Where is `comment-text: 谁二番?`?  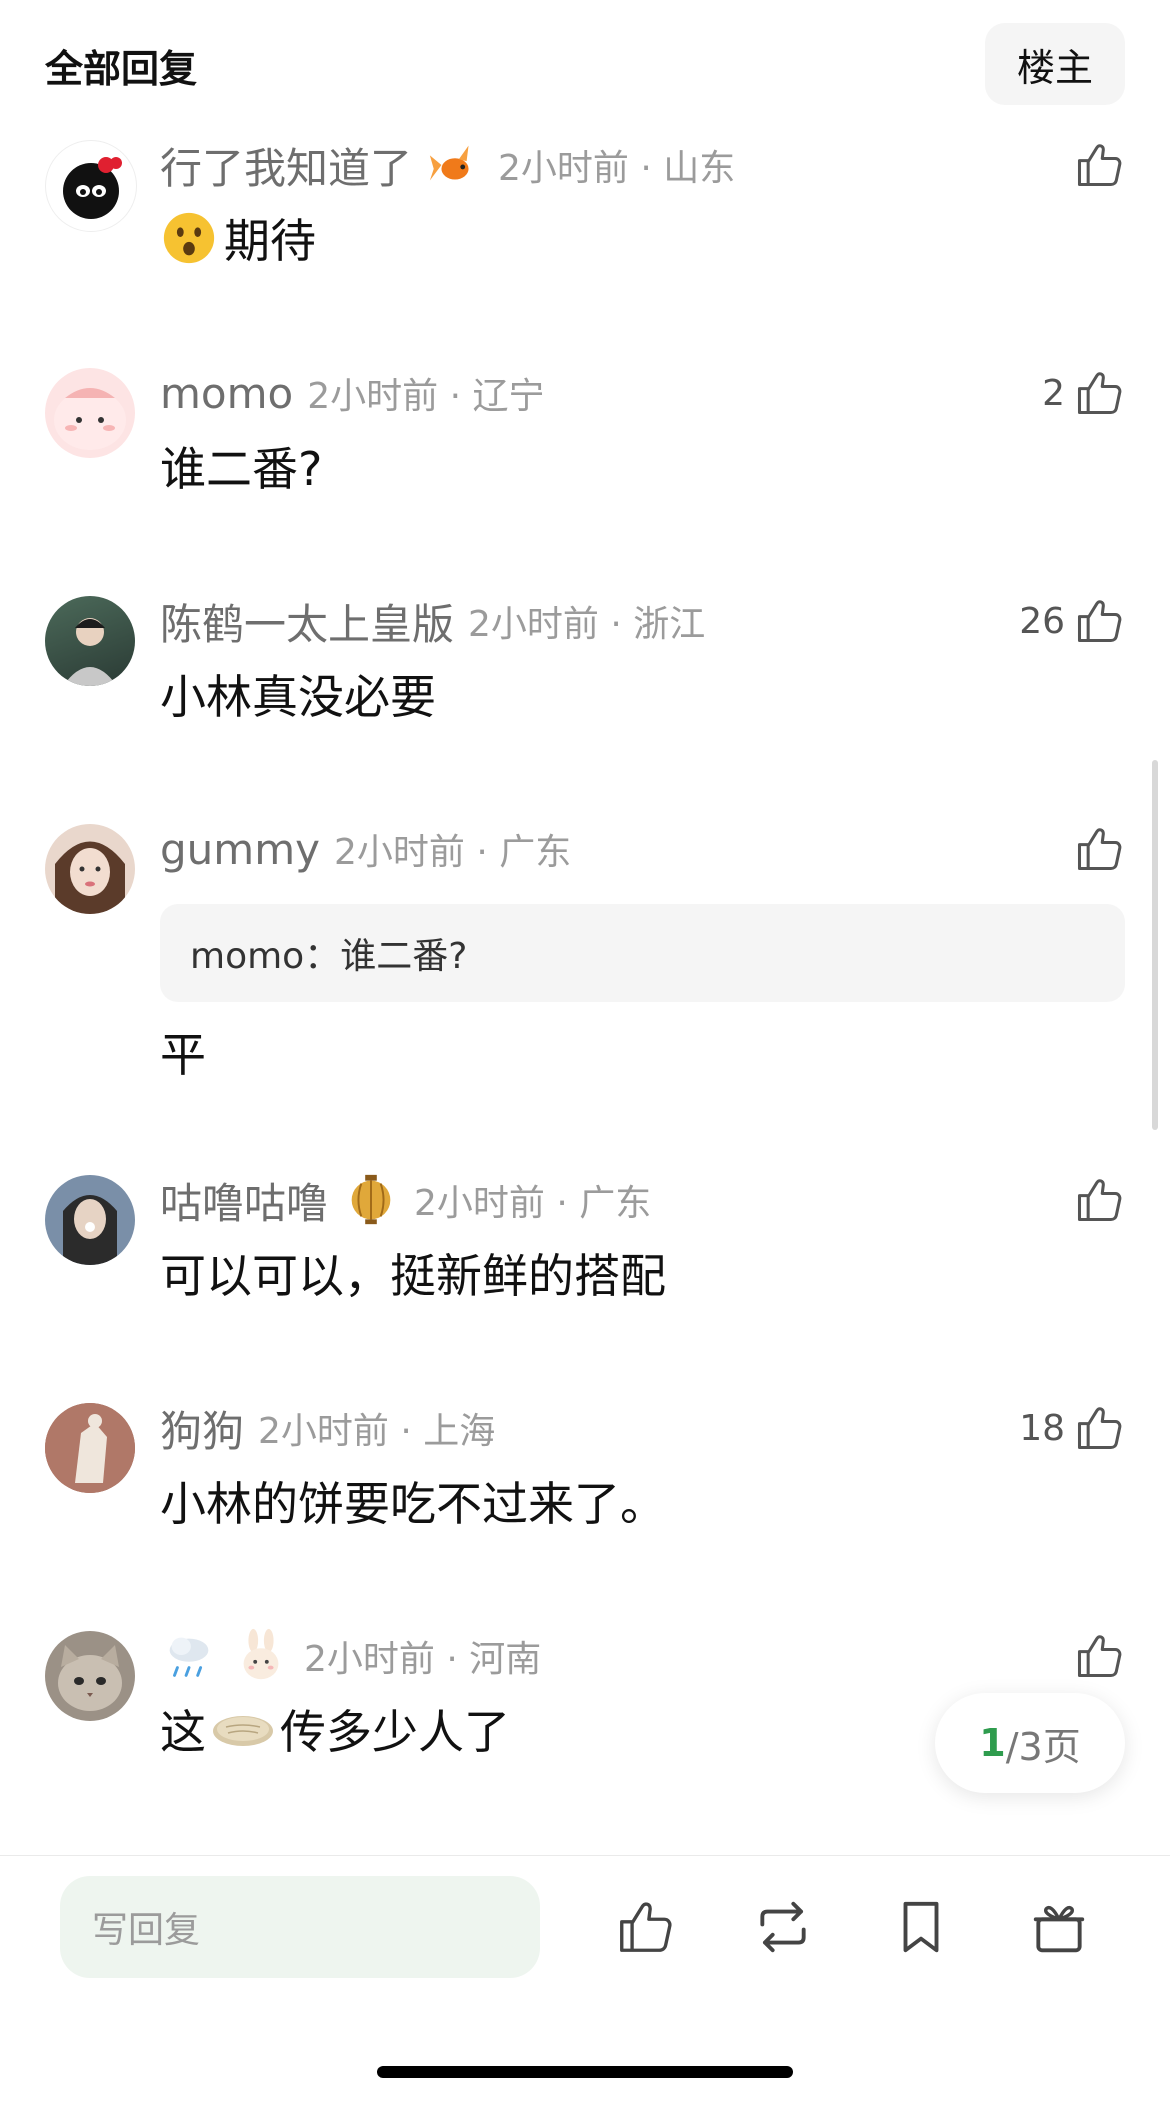 comment-text: 谁二番? is located at coordinates (241, 469).